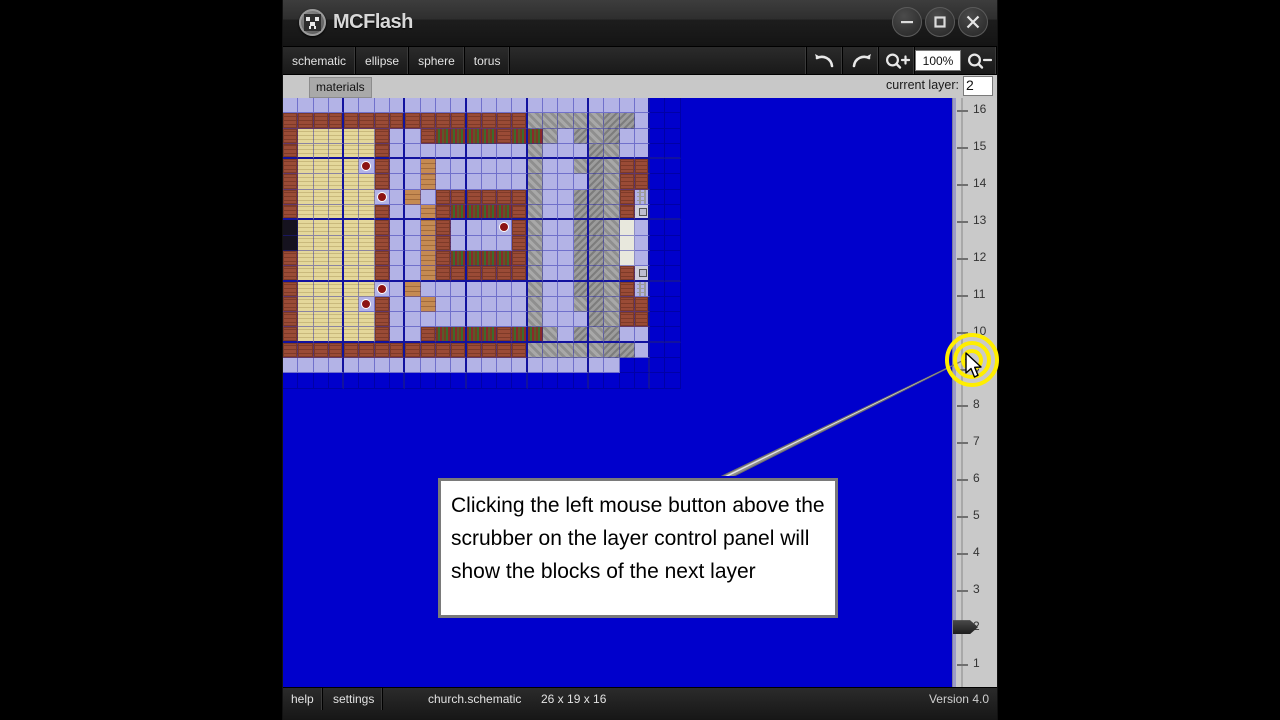 Image resolution: width=1280 pixels, height=720 pixels. Describe the element at coordinates (354, 699) in the screenshot. I see `settings-button: settings` at that location.